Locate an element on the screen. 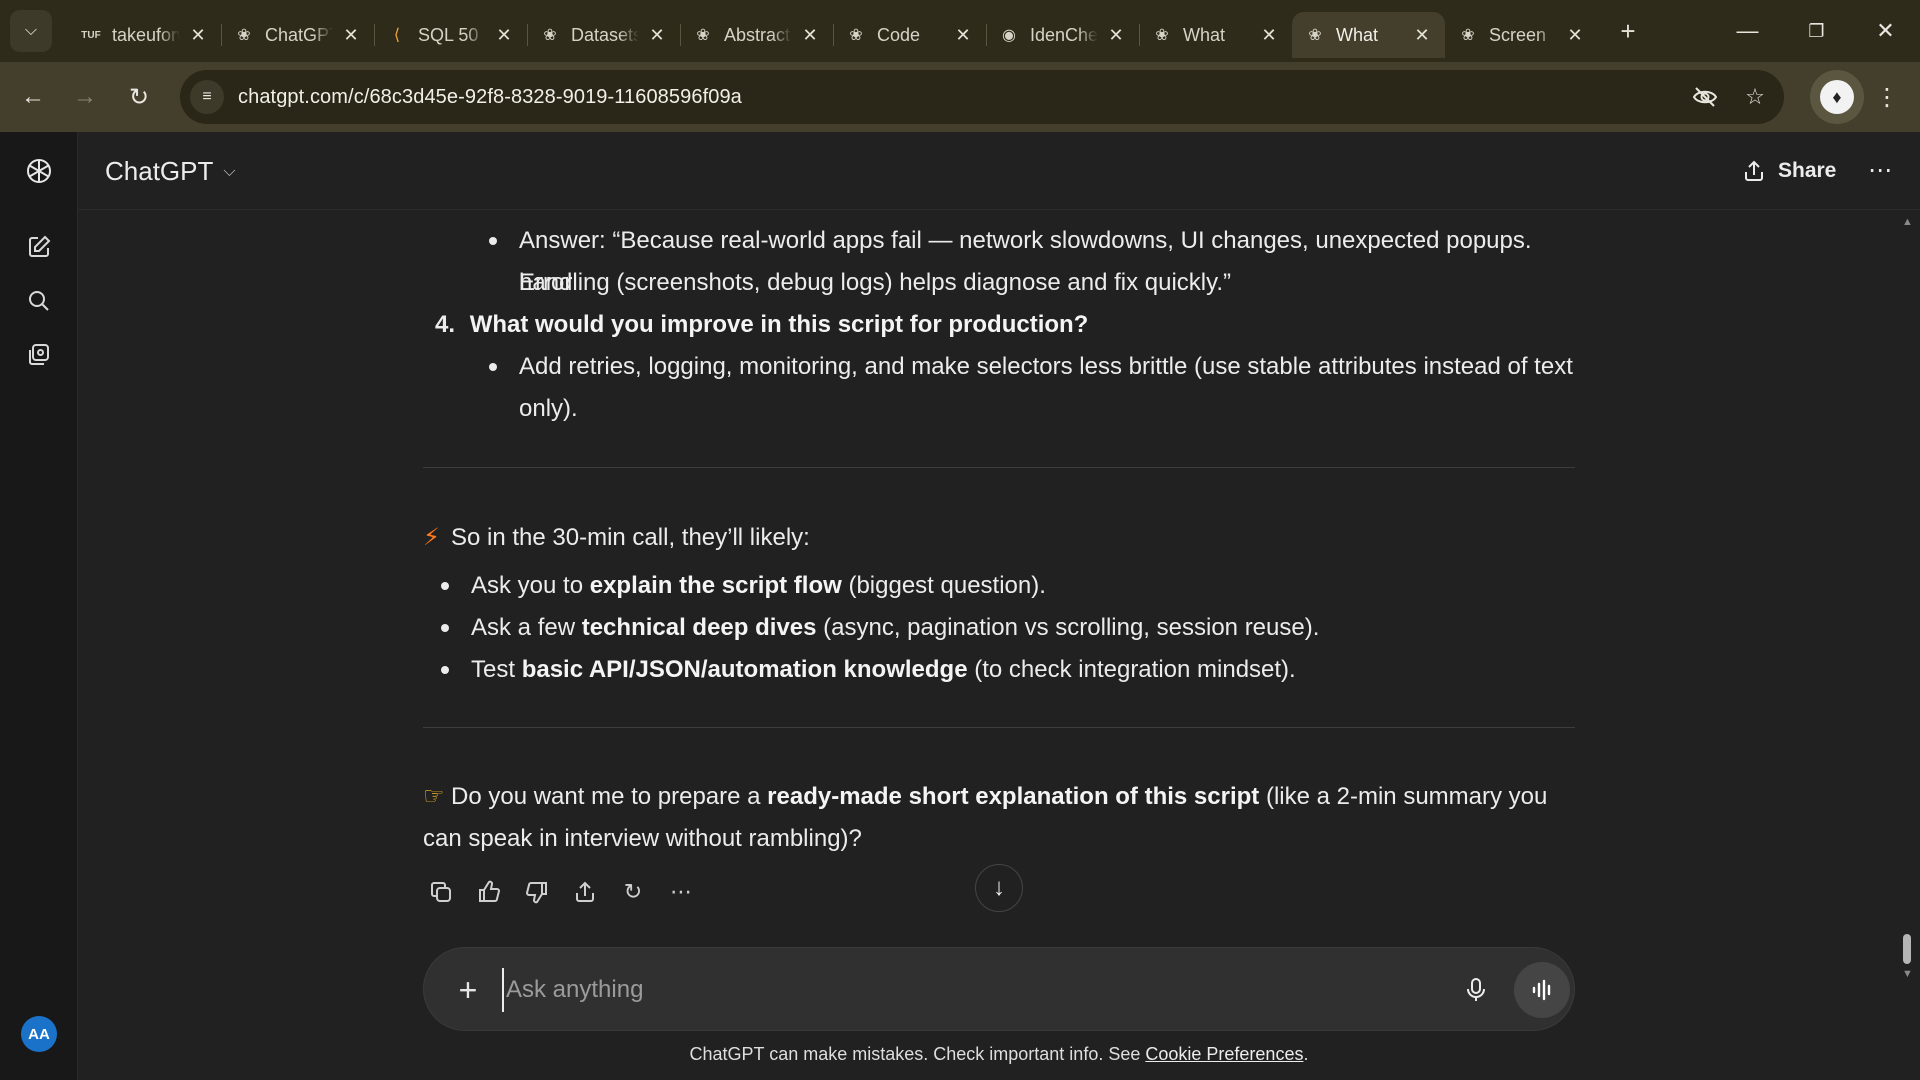  browser-tab: ❀ Datasets ✕ is located at coordinates (603, 35).